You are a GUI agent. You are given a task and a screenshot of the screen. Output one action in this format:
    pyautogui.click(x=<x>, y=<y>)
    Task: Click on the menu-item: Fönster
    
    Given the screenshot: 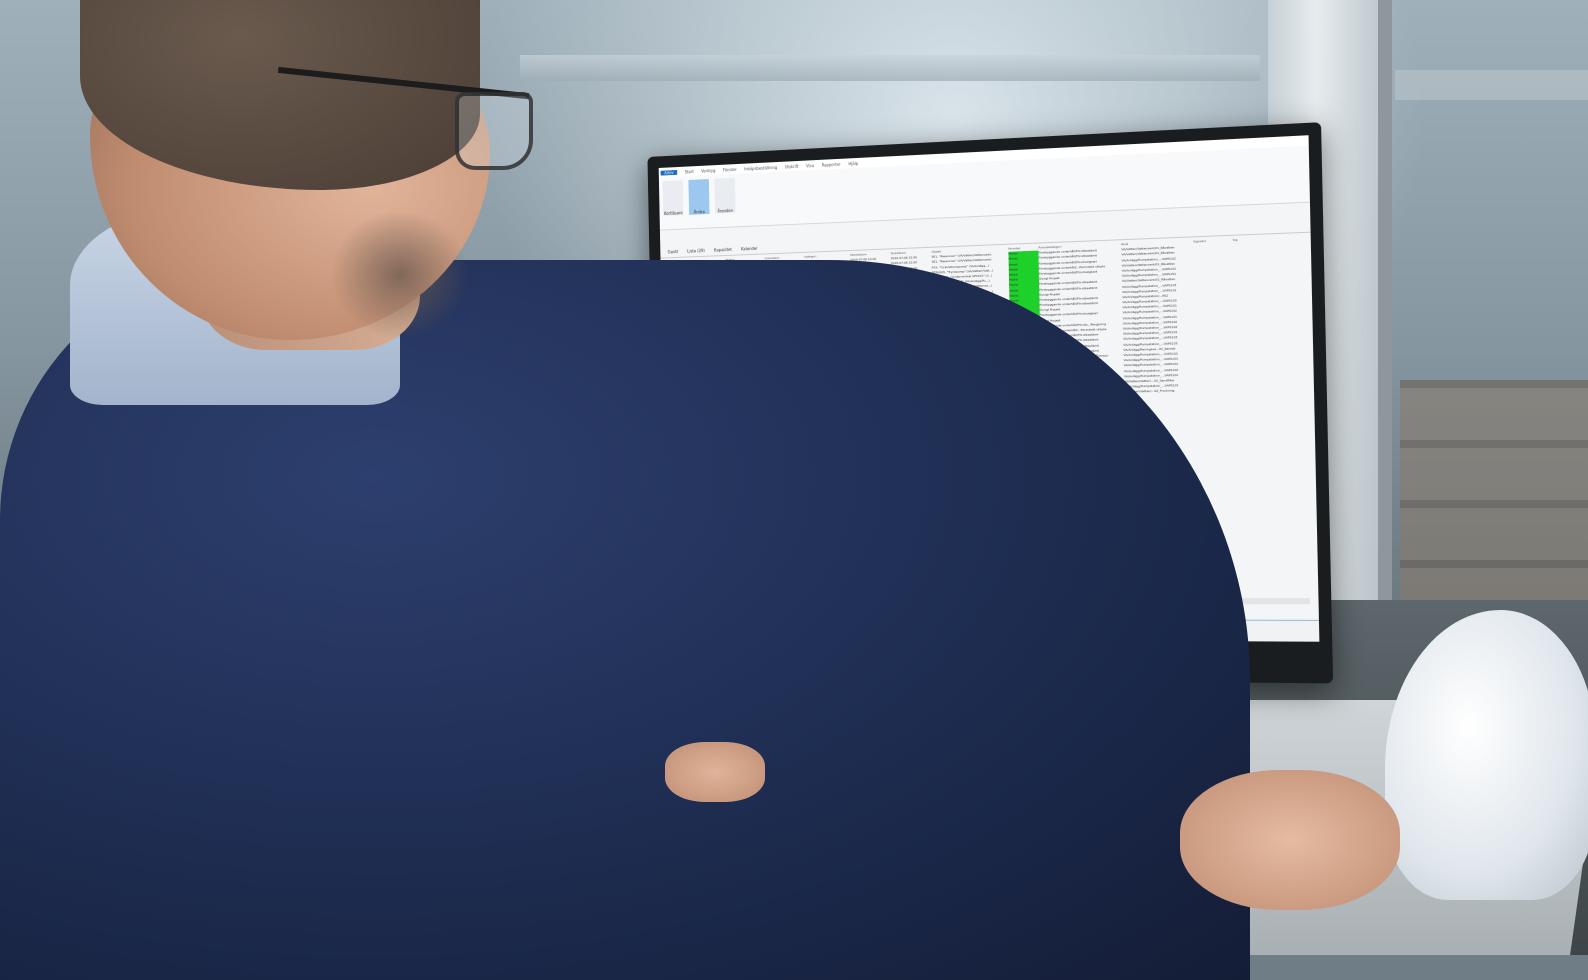 What is the action you would take?
    pyautogui.click(x=730, y=169)
    